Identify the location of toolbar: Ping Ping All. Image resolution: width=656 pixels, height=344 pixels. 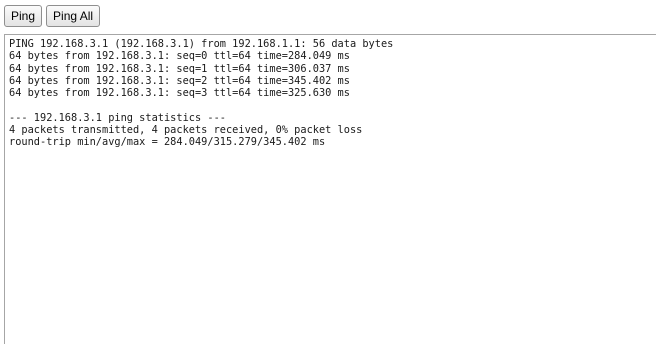
(52, 16).